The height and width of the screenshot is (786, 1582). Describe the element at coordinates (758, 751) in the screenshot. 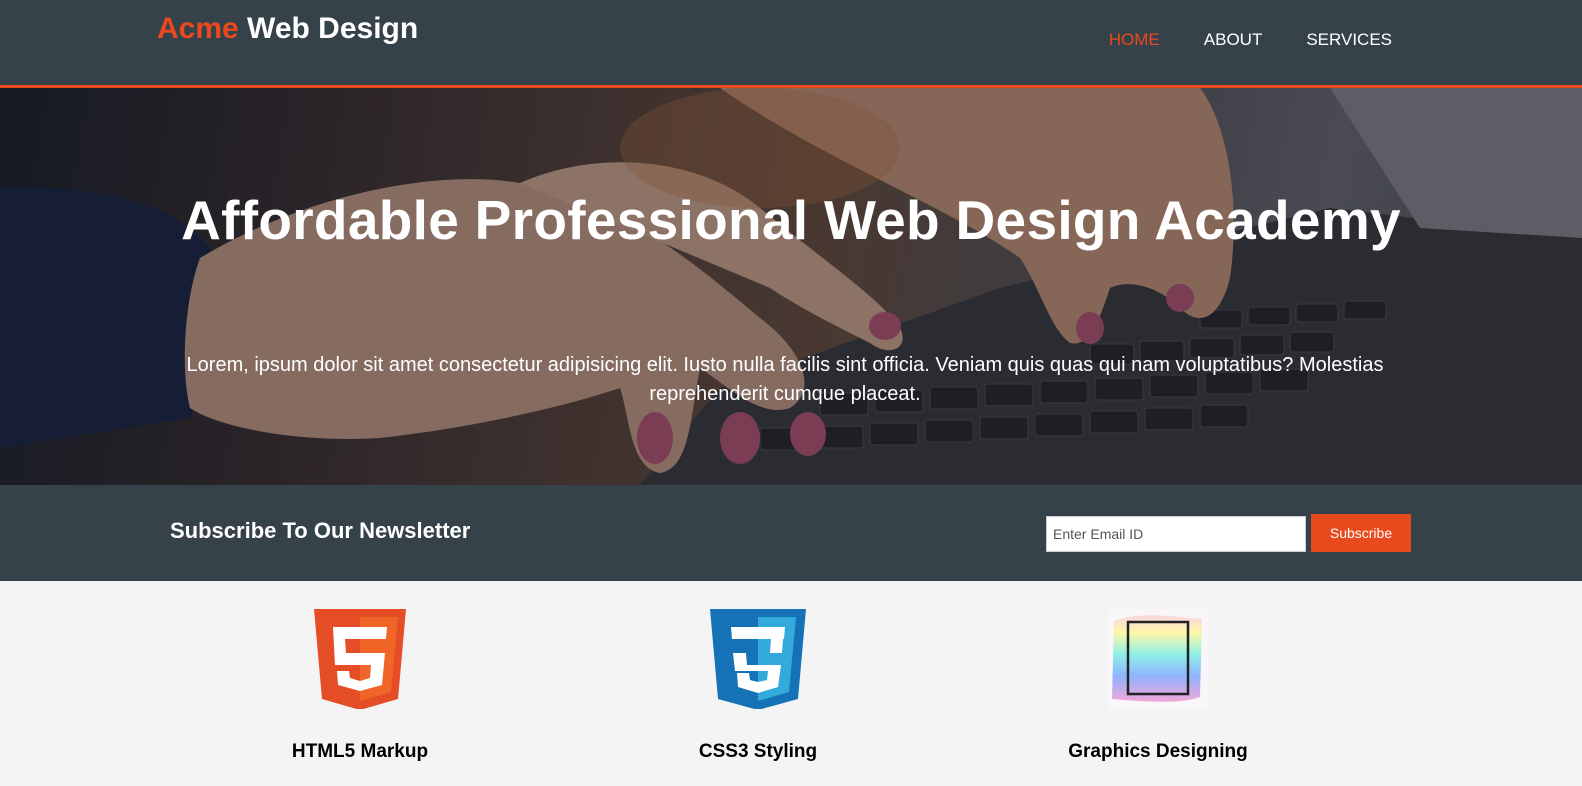

I see `feature-title: CSS3 Styling` at that location.